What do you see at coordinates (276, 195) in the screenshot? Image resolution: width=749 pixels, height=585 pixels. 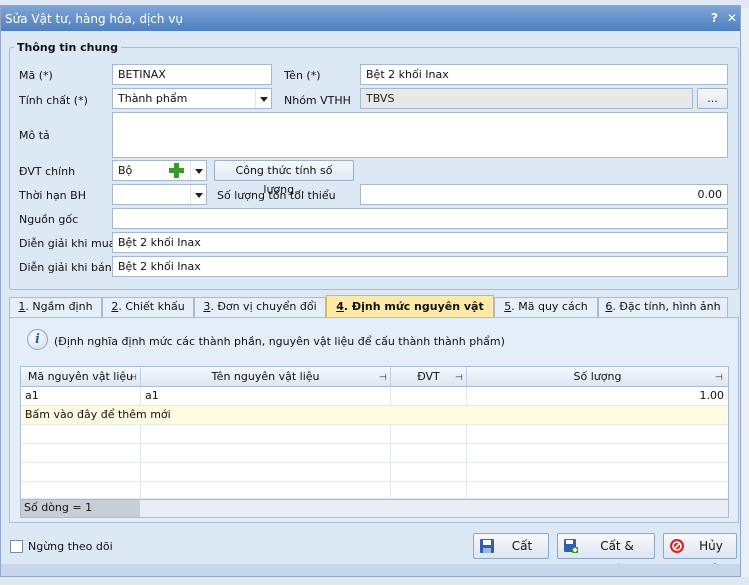 I see `soluongton-label: Số lượng tồn tối thiểu` at bounding box center [276, 195].